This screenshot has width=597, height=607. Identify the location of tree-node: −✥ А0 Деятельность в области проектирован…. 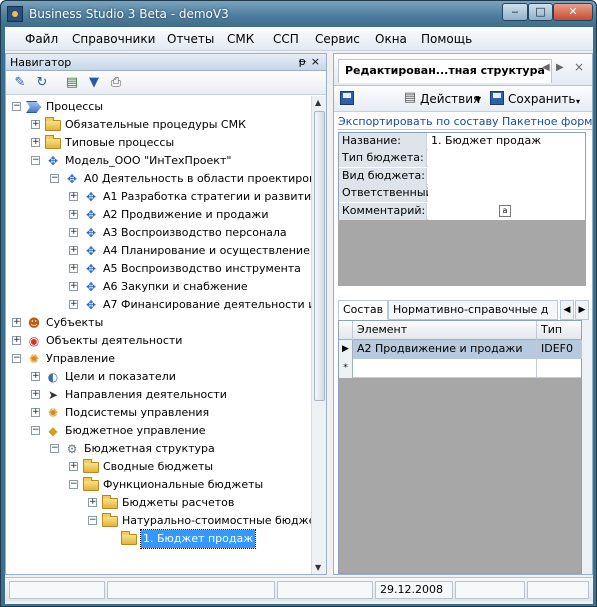
(158, 179).